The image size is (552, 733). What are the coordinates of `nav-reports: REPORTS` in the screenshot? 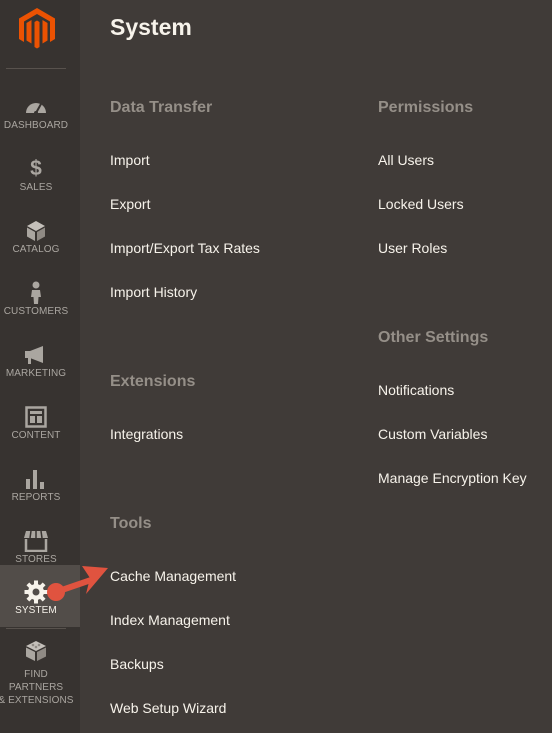 It's located at (40, 483).